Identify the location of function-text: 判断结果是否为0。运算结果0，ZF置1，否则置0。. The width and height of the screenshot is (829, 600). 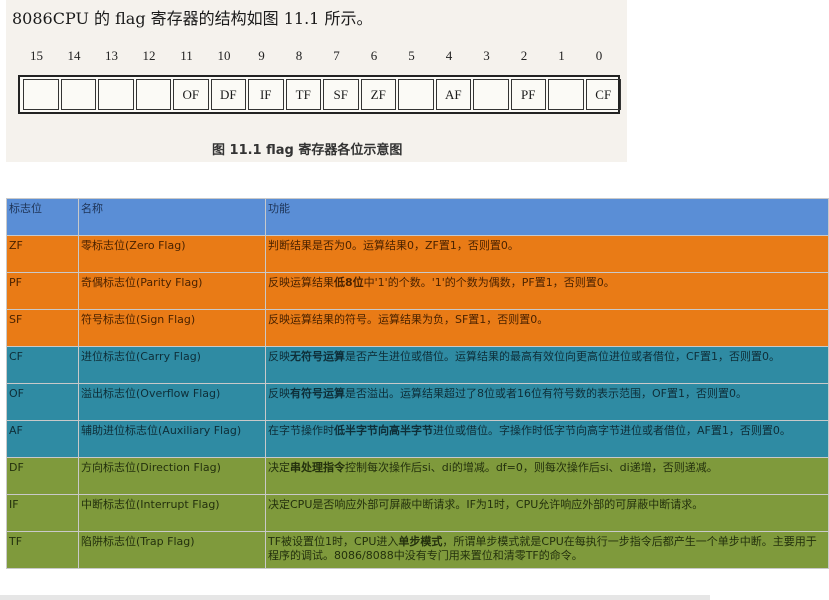
(393, 245).